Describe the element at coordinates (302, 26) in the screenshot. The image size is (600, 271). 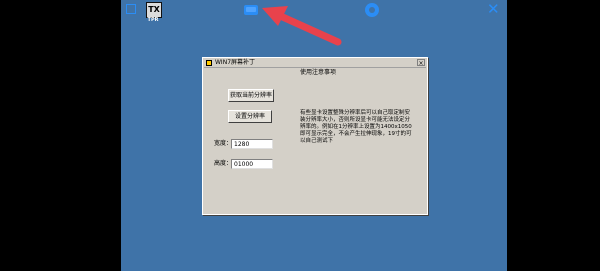
I see `annotation-arrow-icon` at that location.